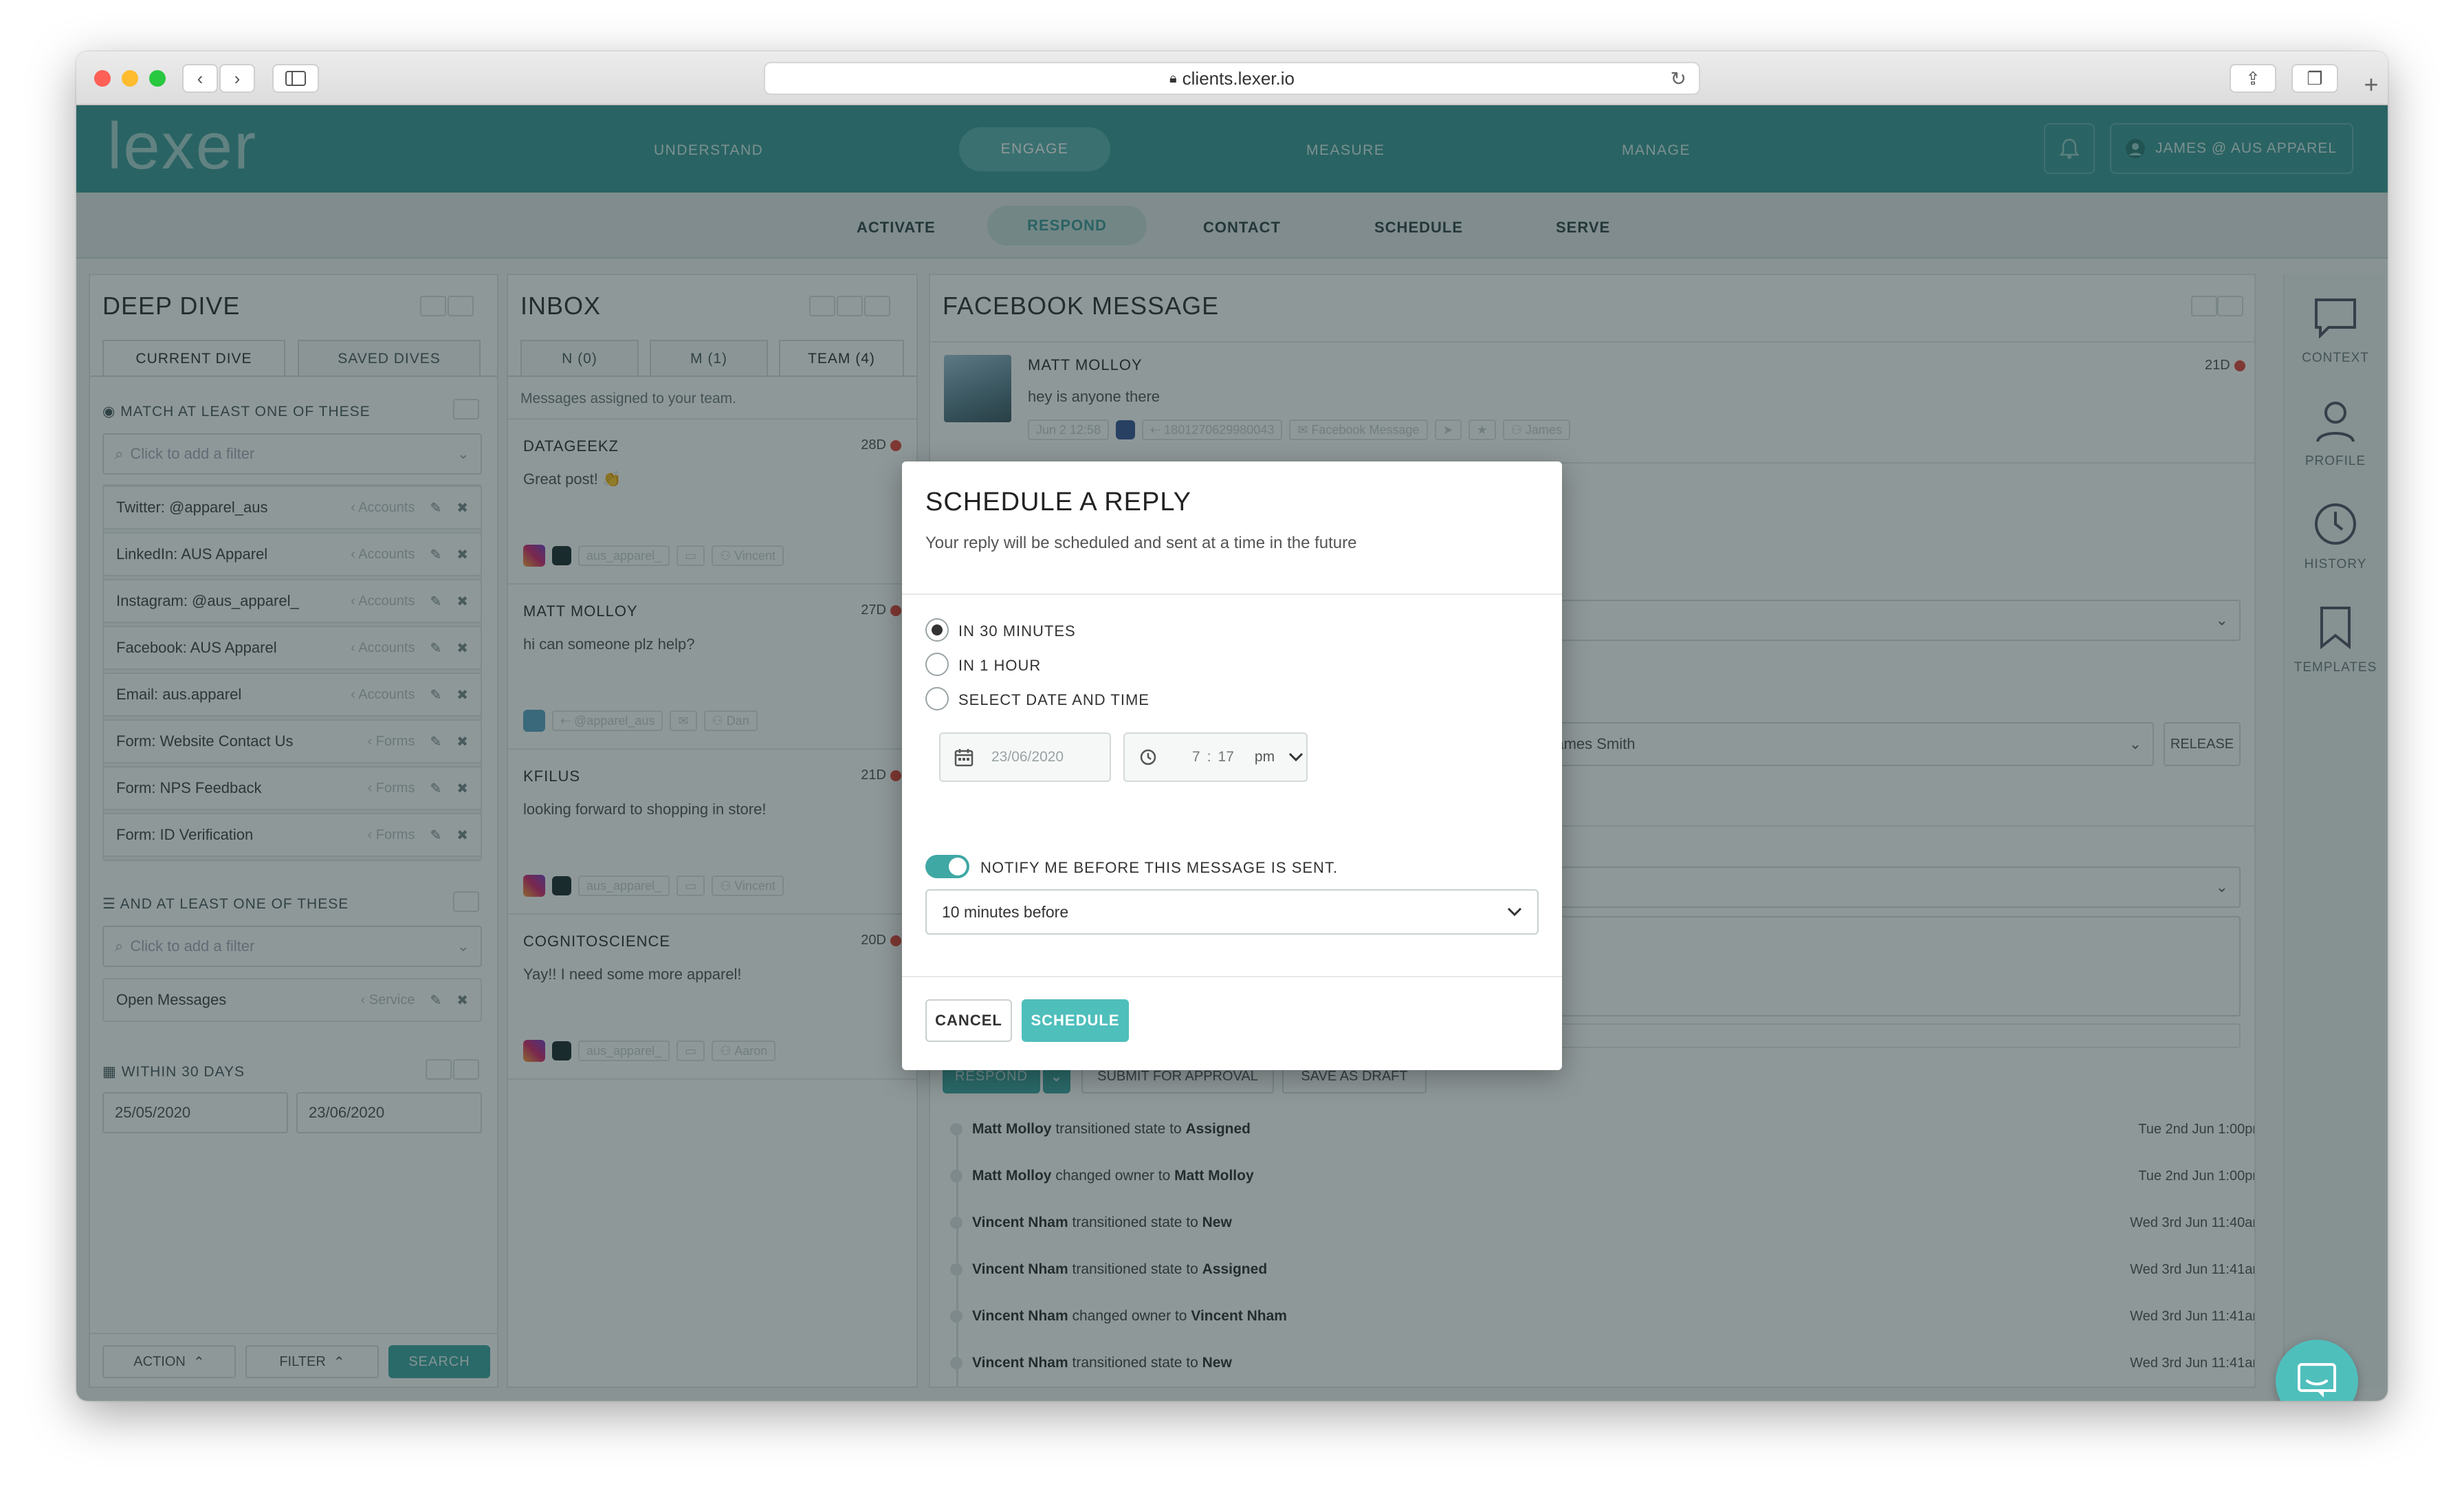 The image size is (2464, 1502). What do you see at coordinates (157, 78) in the screenshot?
I see `zoom-window-button` at bounding box center [157, 78].